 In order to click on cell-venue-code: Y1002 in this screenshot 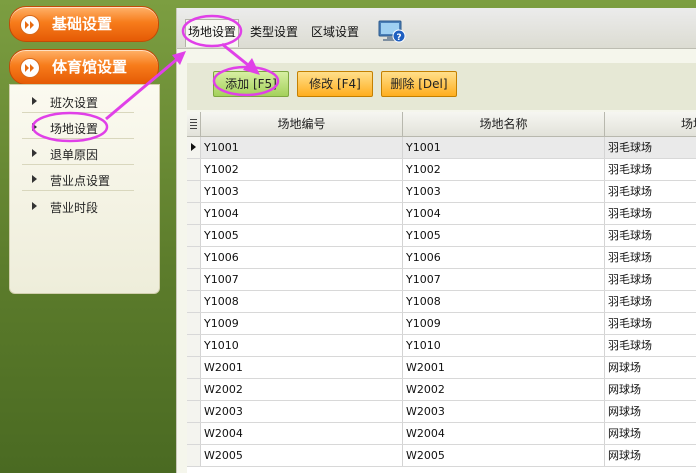, I will do `click(302, 169)`.